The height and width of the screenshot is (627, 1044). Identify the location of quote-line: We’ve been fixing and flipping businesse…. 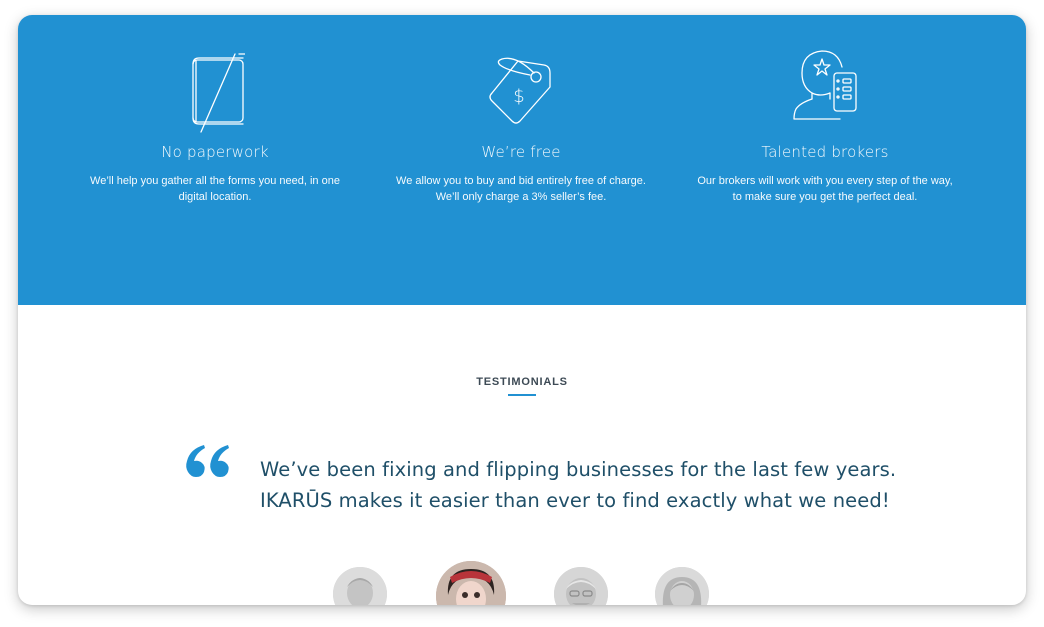
(578, 469).